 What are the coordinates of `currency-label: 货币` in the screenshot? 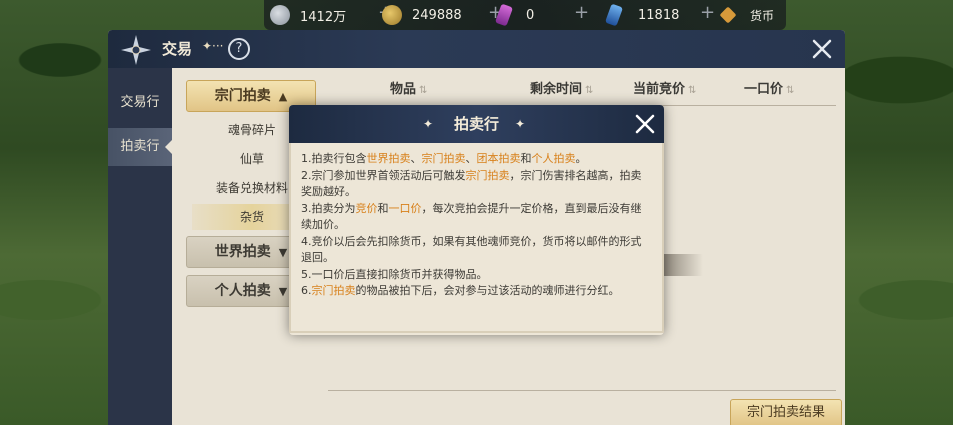 It's located at (762, 15).